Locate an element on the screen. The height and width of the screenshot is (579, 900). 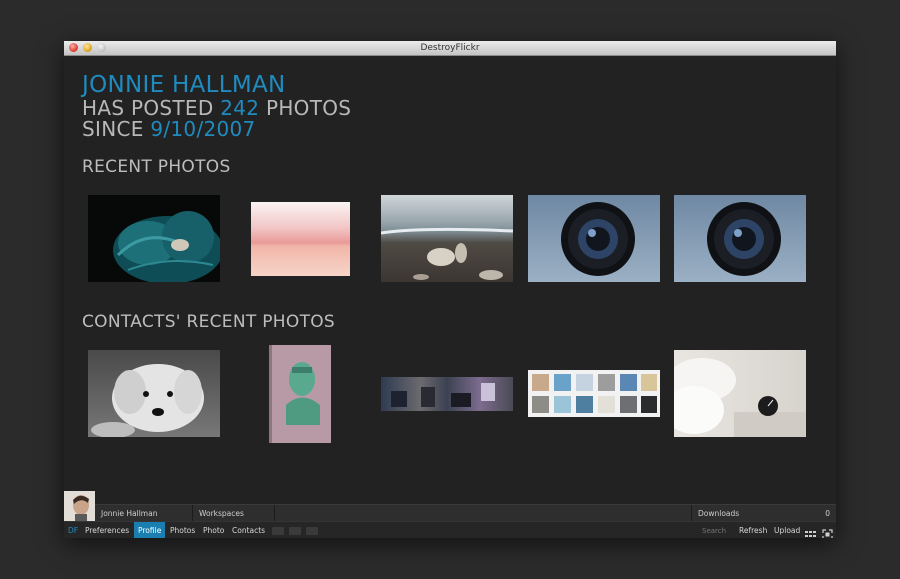
df-logo: DF is located at coordinates (73, 530).